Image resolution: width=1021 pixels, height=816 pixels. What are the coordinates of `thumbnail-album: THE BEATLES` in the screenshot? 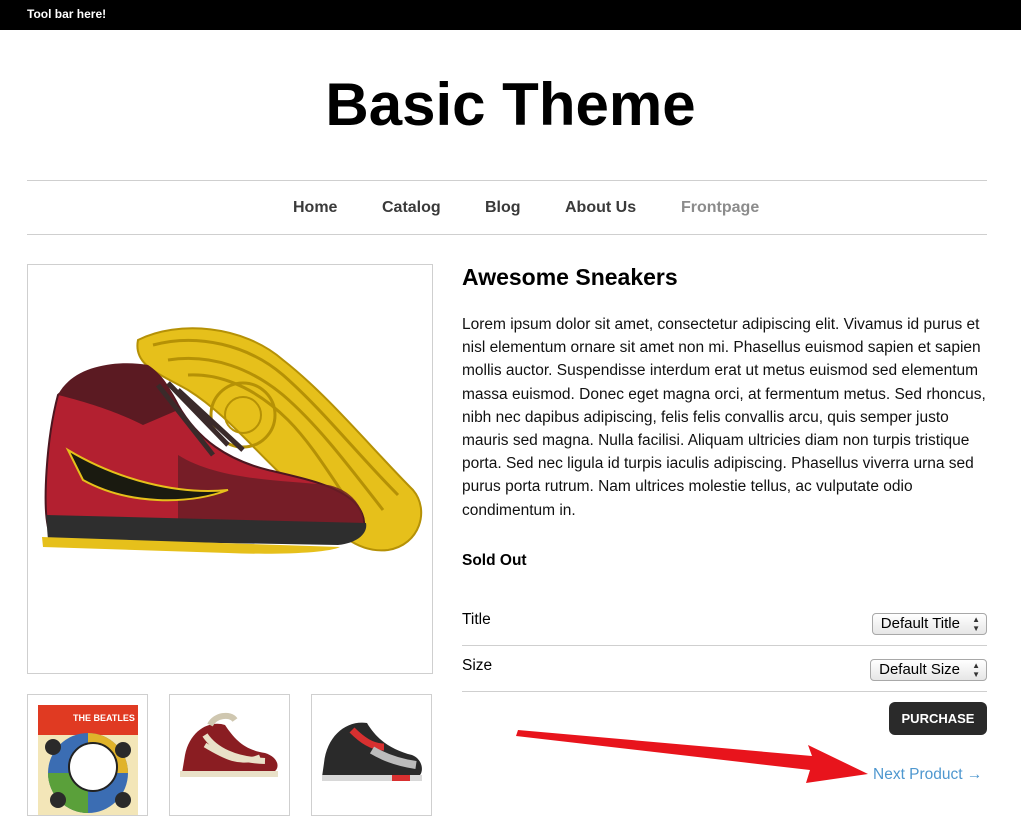 It's located at (87, 755).